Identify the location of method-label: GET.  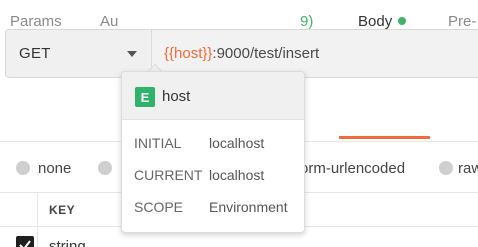
(35, 53).